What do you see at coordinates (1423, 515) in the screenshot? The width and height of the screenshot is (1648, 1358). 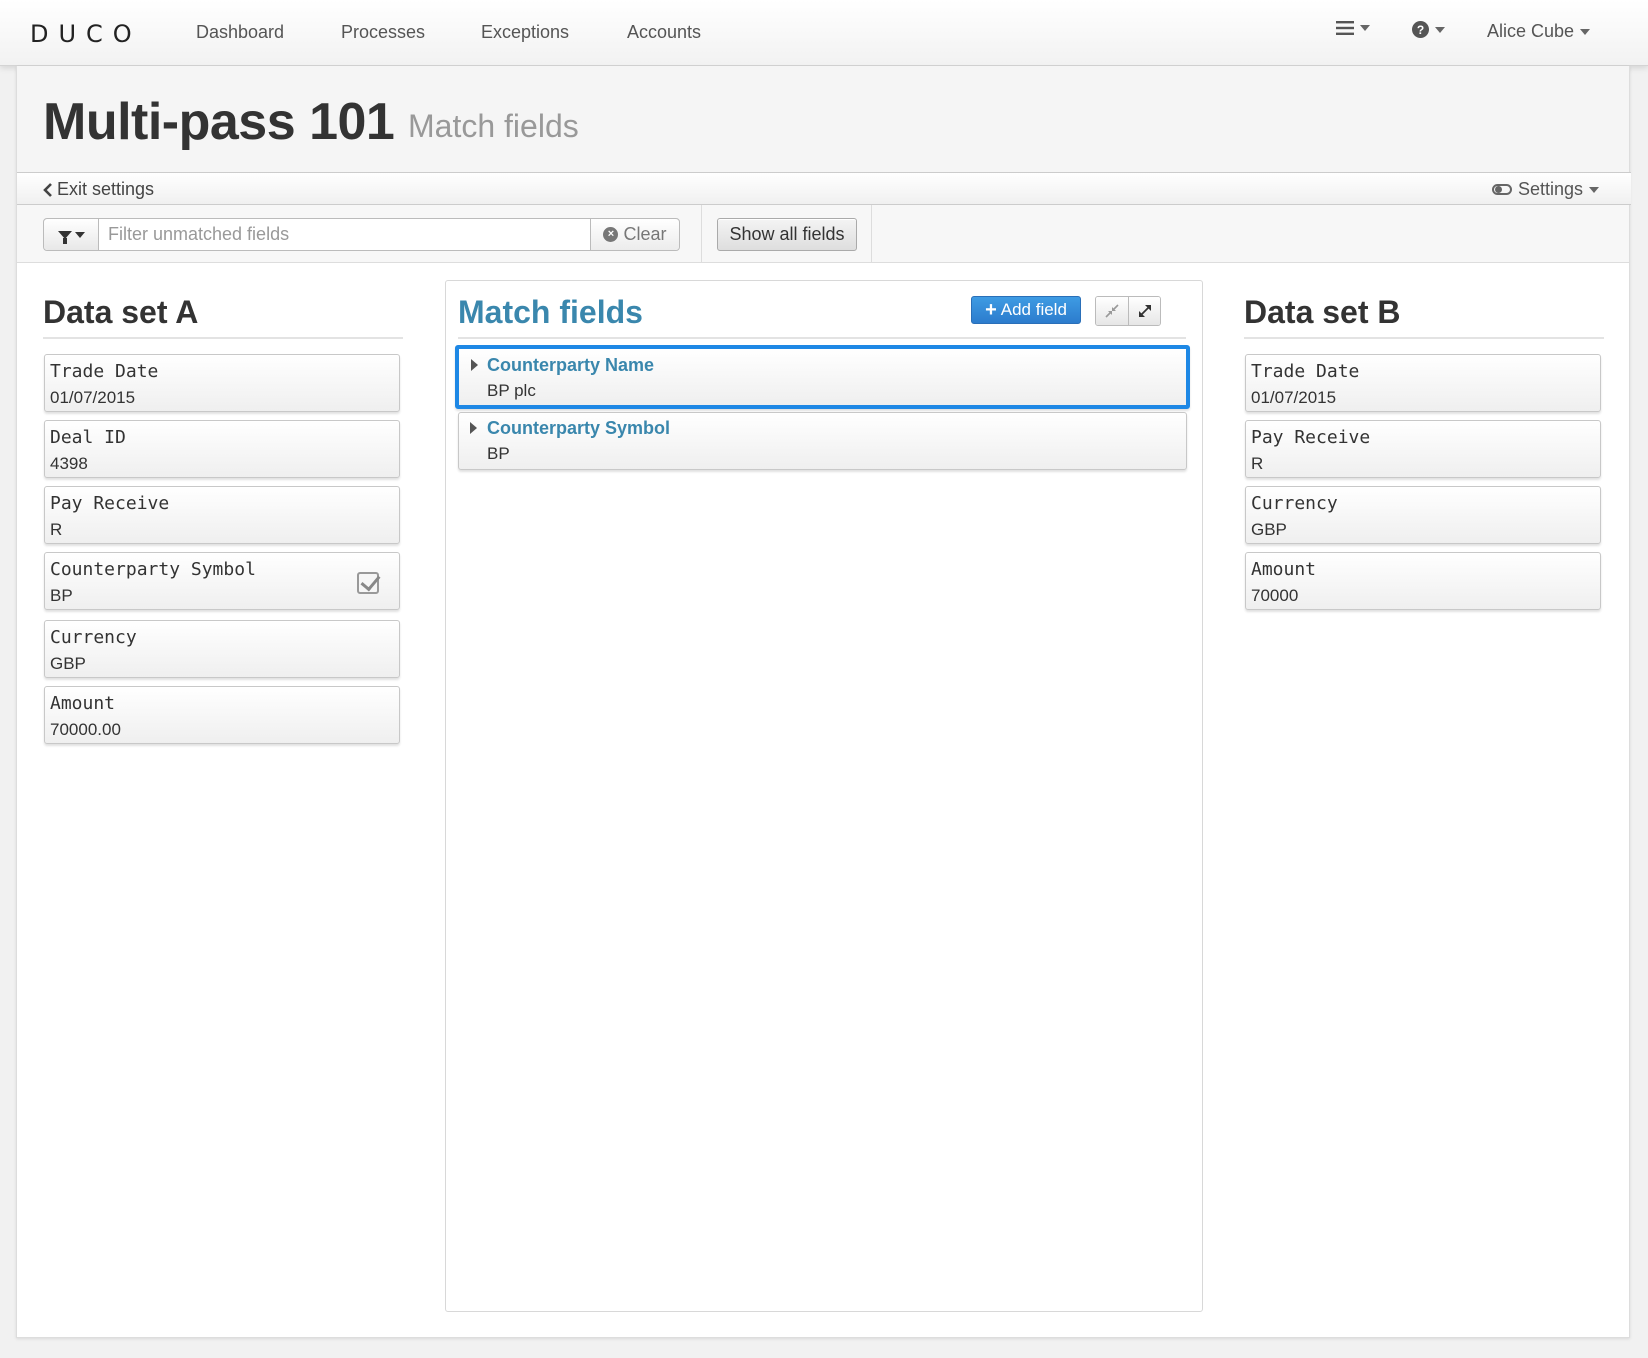 I see `dataset-b-field-currency: Currency GBP` at bounding box center [1423, 515].